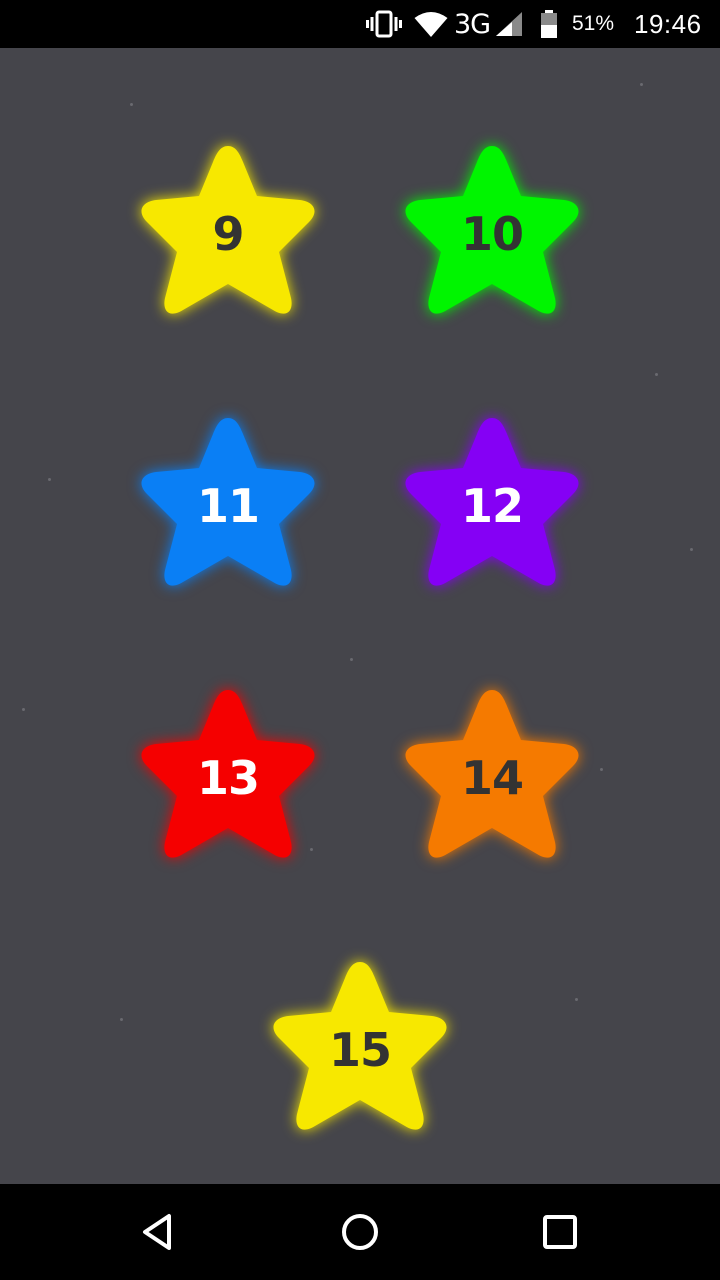 This screenshot has height=1280, width=720. I want to click on battery-percent: 51%, so click(593, 23).